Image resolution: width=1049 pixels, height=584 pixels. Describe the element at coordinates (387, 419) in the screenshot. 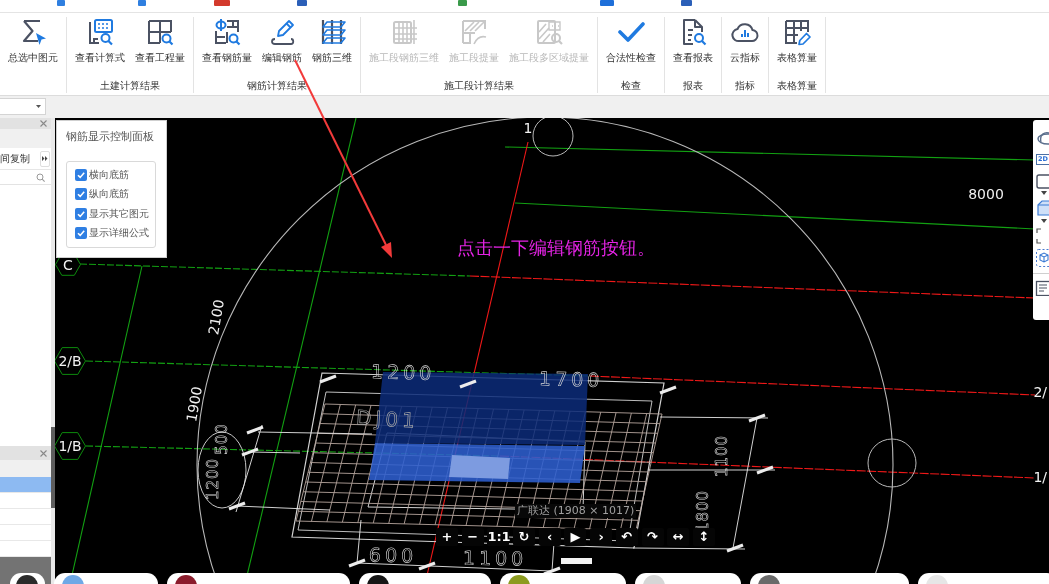

I see `element-label: DJ01` at that location.